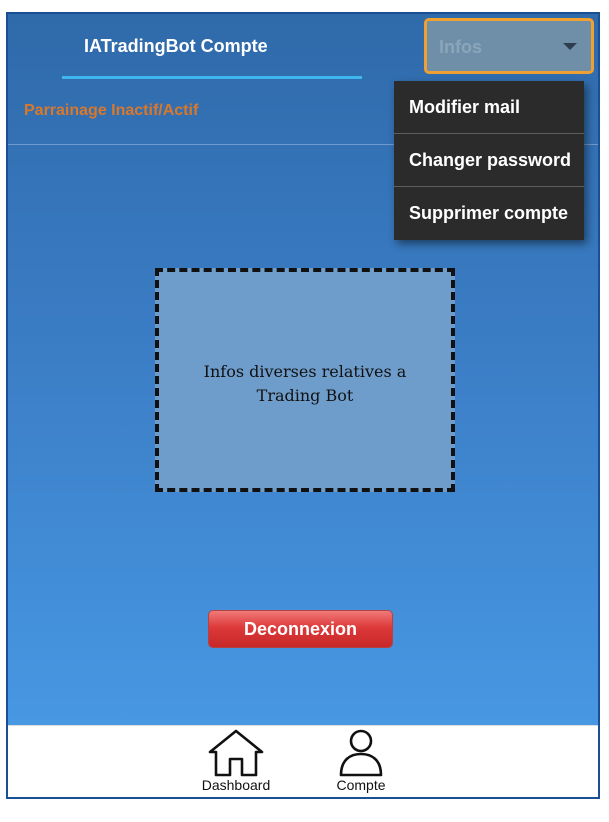 The width and height of the screenshot is (609, 822). What do you see at coordinates (361, 753) in the screenshot?
I see `user-icon` at bounding box center [361, 753].